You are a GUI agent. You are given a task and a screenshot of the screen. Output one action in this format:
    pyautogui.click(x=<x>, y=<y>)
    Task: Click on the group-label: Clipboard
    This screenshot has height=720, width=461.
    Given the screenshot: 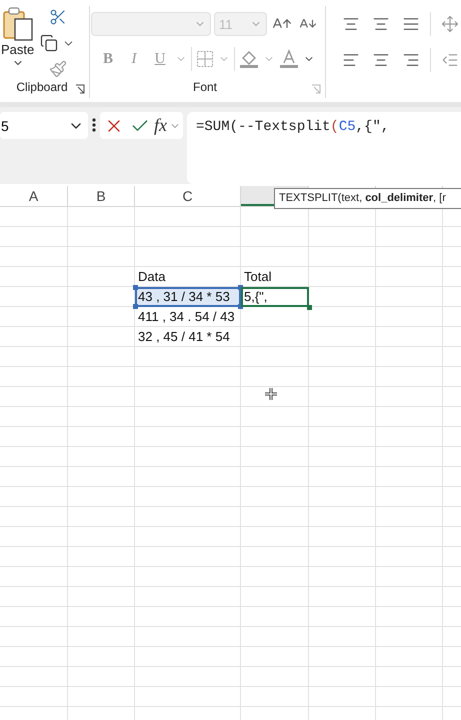 What is the action you would take?
    pyautogui.click(x=42, y=88)
    